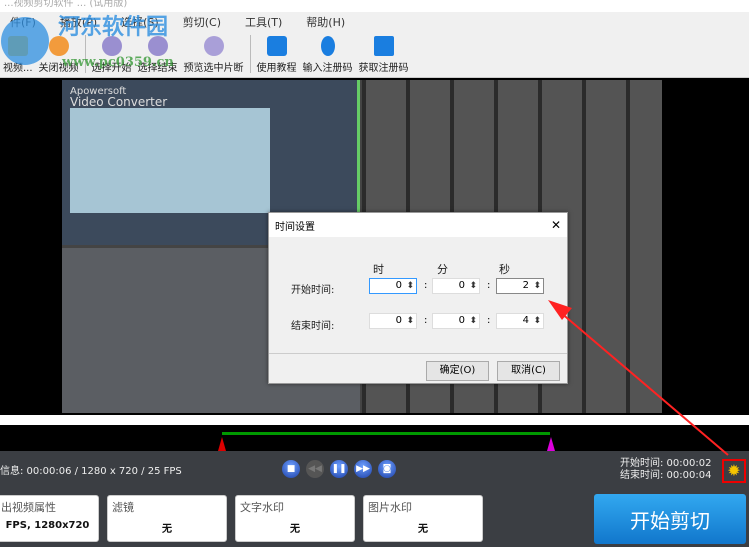  What do you see at coordinates (390, 507) in the screenshot?
I see `card-title: 图片水印` at bounding box center [390, 507].